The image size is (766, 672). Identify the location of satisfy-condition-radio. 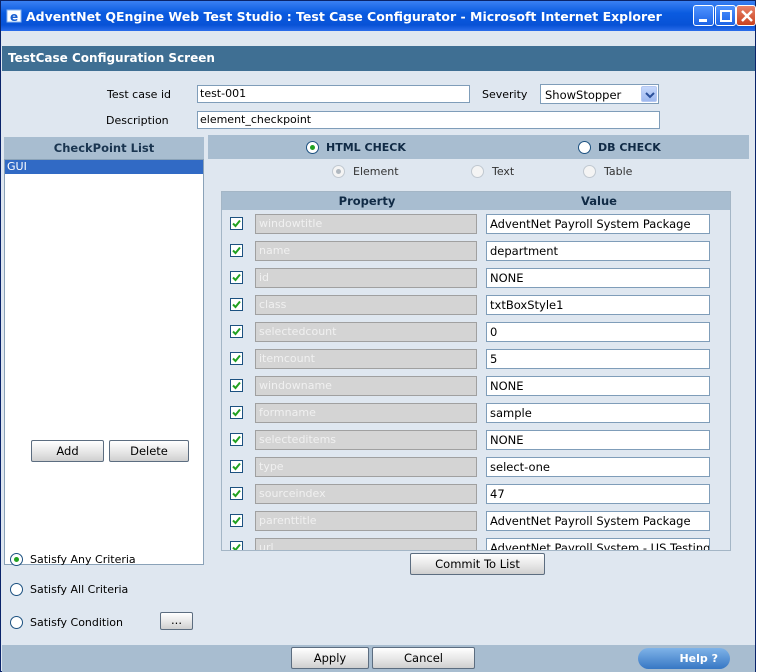
(16, 622).